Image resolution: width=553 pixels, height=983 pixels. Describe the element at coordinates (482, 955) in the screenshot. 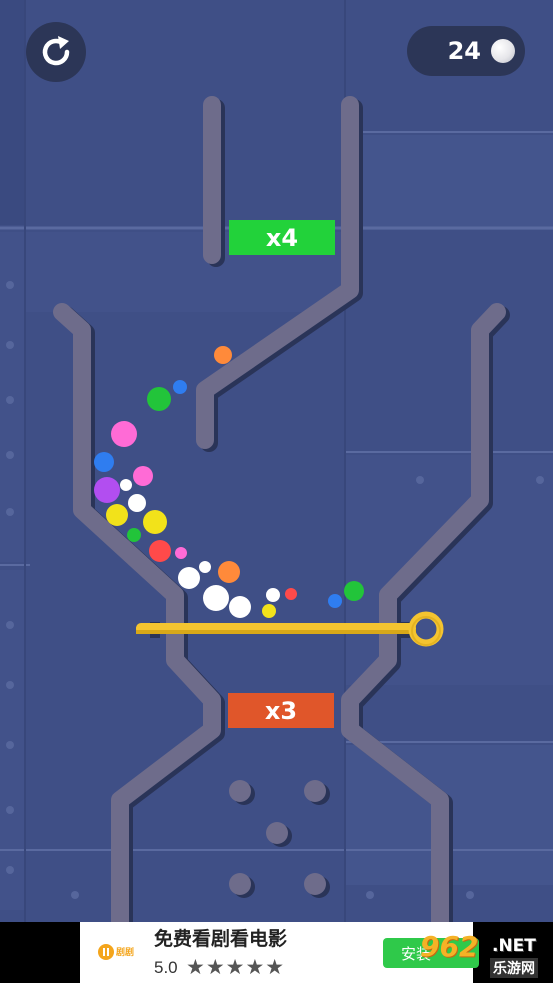

I see `site-watermark: 962 .NET 乐游网` at that location.